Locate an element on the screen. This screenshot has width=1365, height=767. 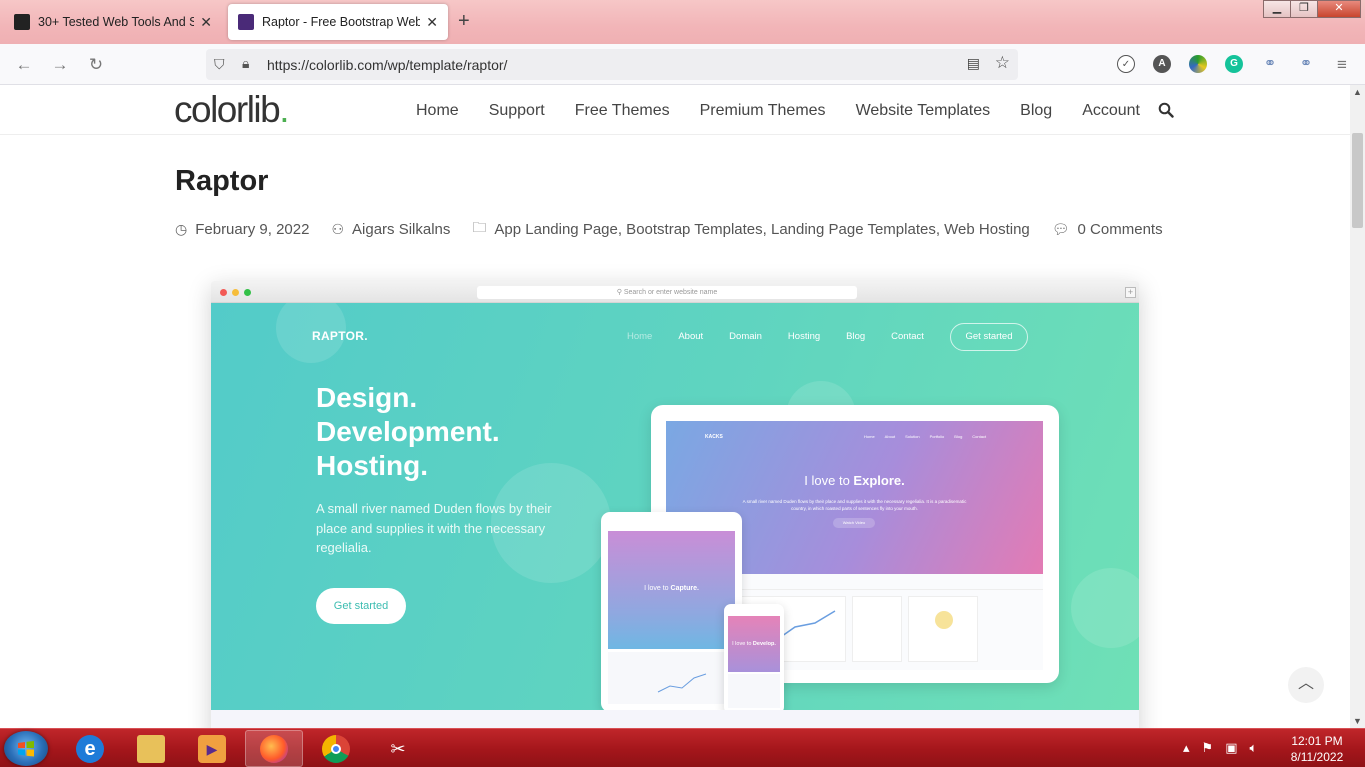
phone-headline-bold: Develop. is located at coordinates (764, 644).